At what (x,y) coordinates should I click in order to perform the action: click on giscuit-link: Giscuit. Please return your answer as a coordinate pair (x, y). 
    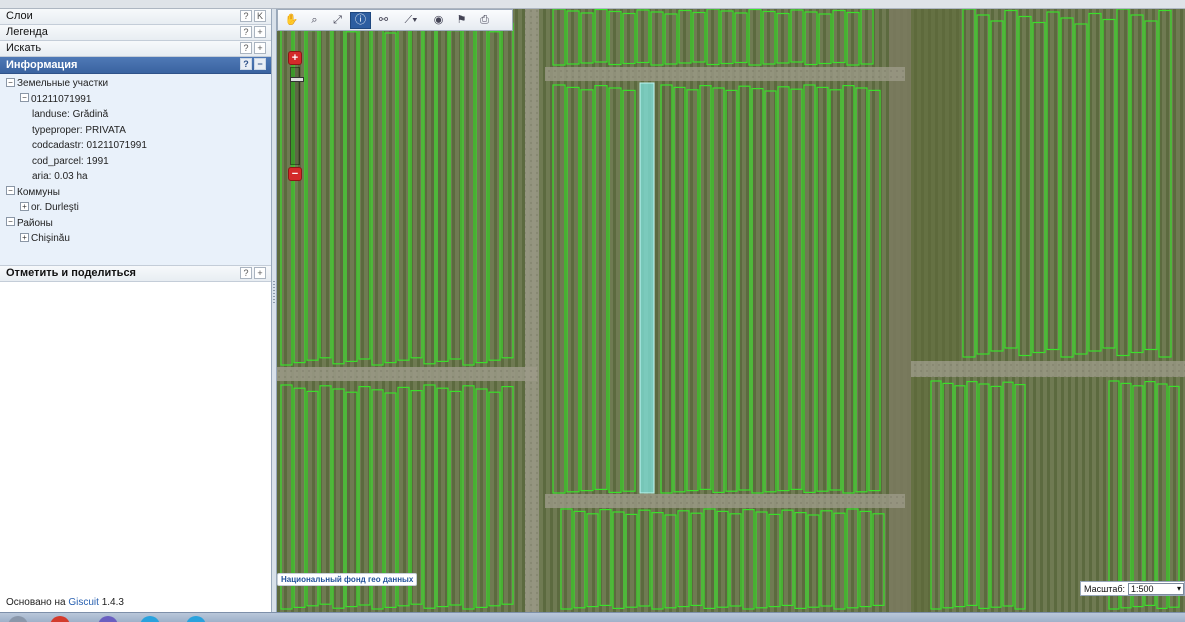
    Looking at the image, I should click on (83, 602).